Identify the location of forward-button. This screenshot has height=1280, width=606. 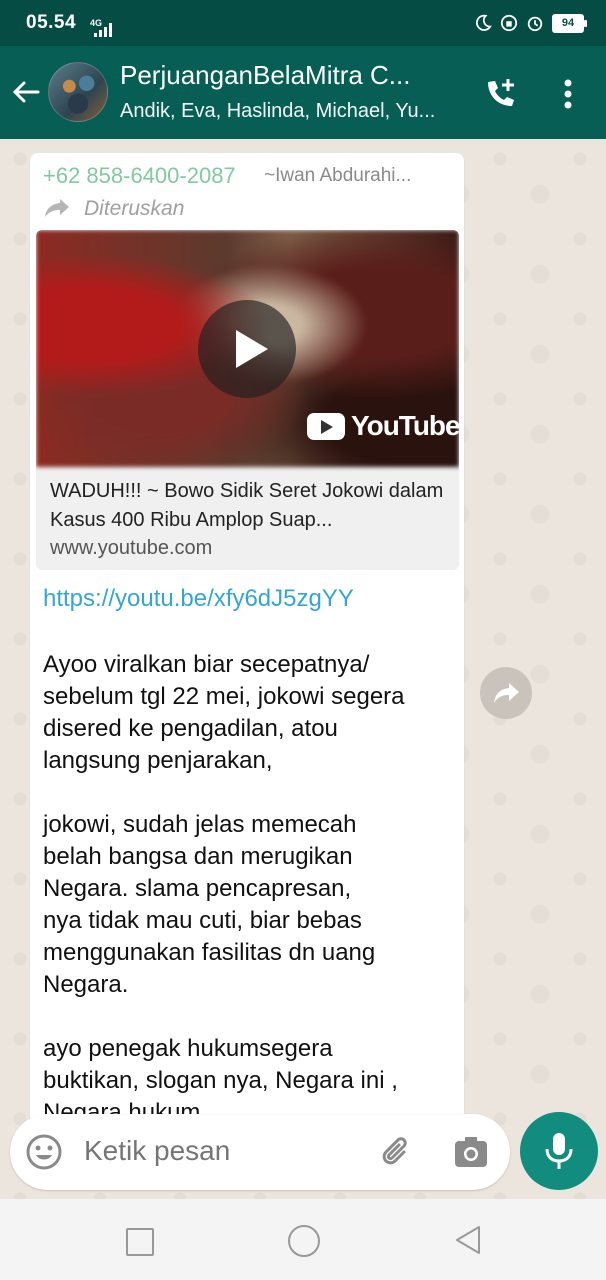
(506, 693).